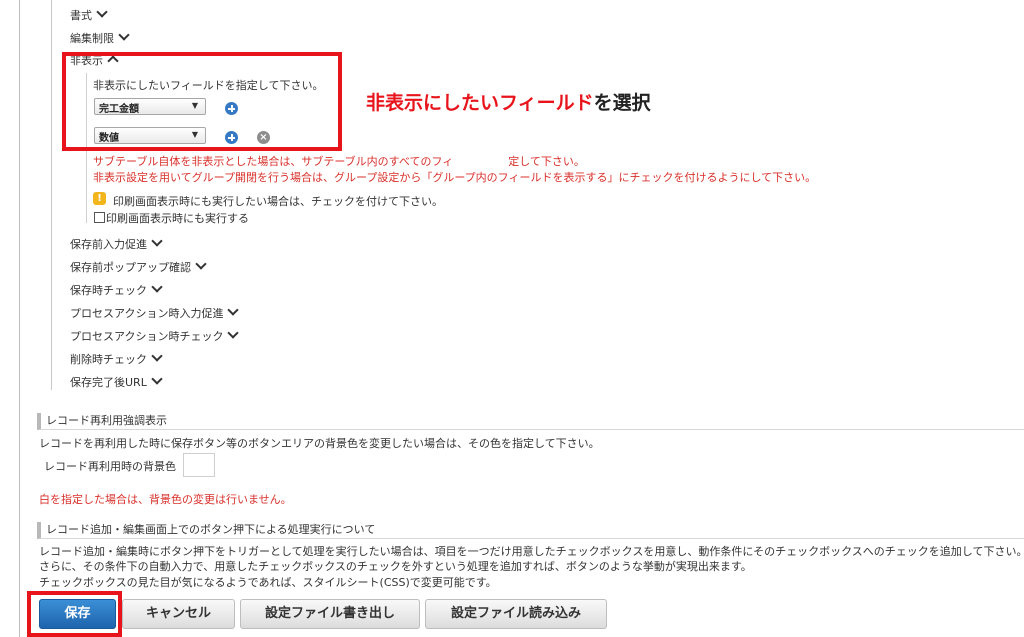  I want to click on print-notice: 印刷画面表示時にも実行したい場合は、チェックを付けて下さい。, so click(278, 201).